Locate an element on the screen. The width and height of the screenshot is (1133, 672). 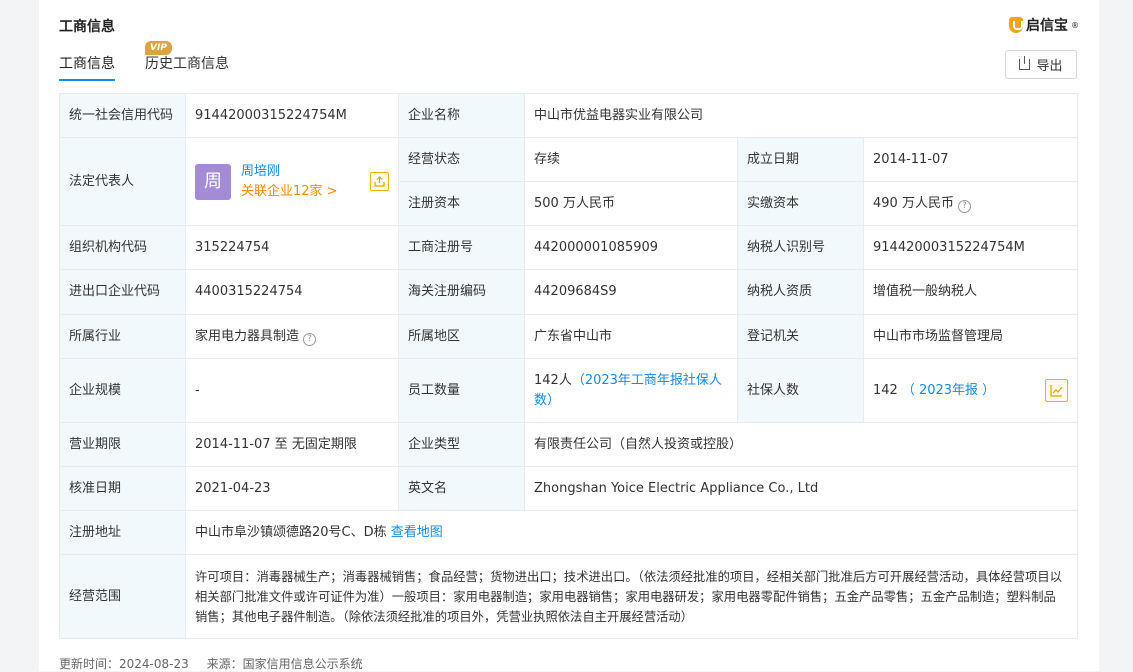
approval-label: 核准日期 is located at coordinates (122, 488).